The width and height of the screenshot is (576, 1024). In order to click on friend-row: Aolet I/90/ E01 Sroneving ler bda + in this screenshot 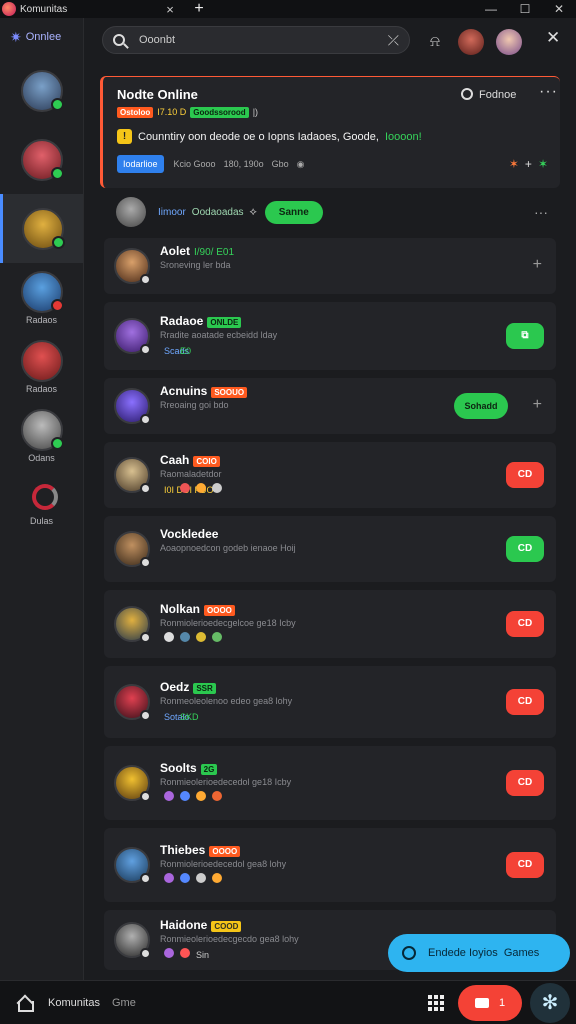, I will do `click(330, 266)`.